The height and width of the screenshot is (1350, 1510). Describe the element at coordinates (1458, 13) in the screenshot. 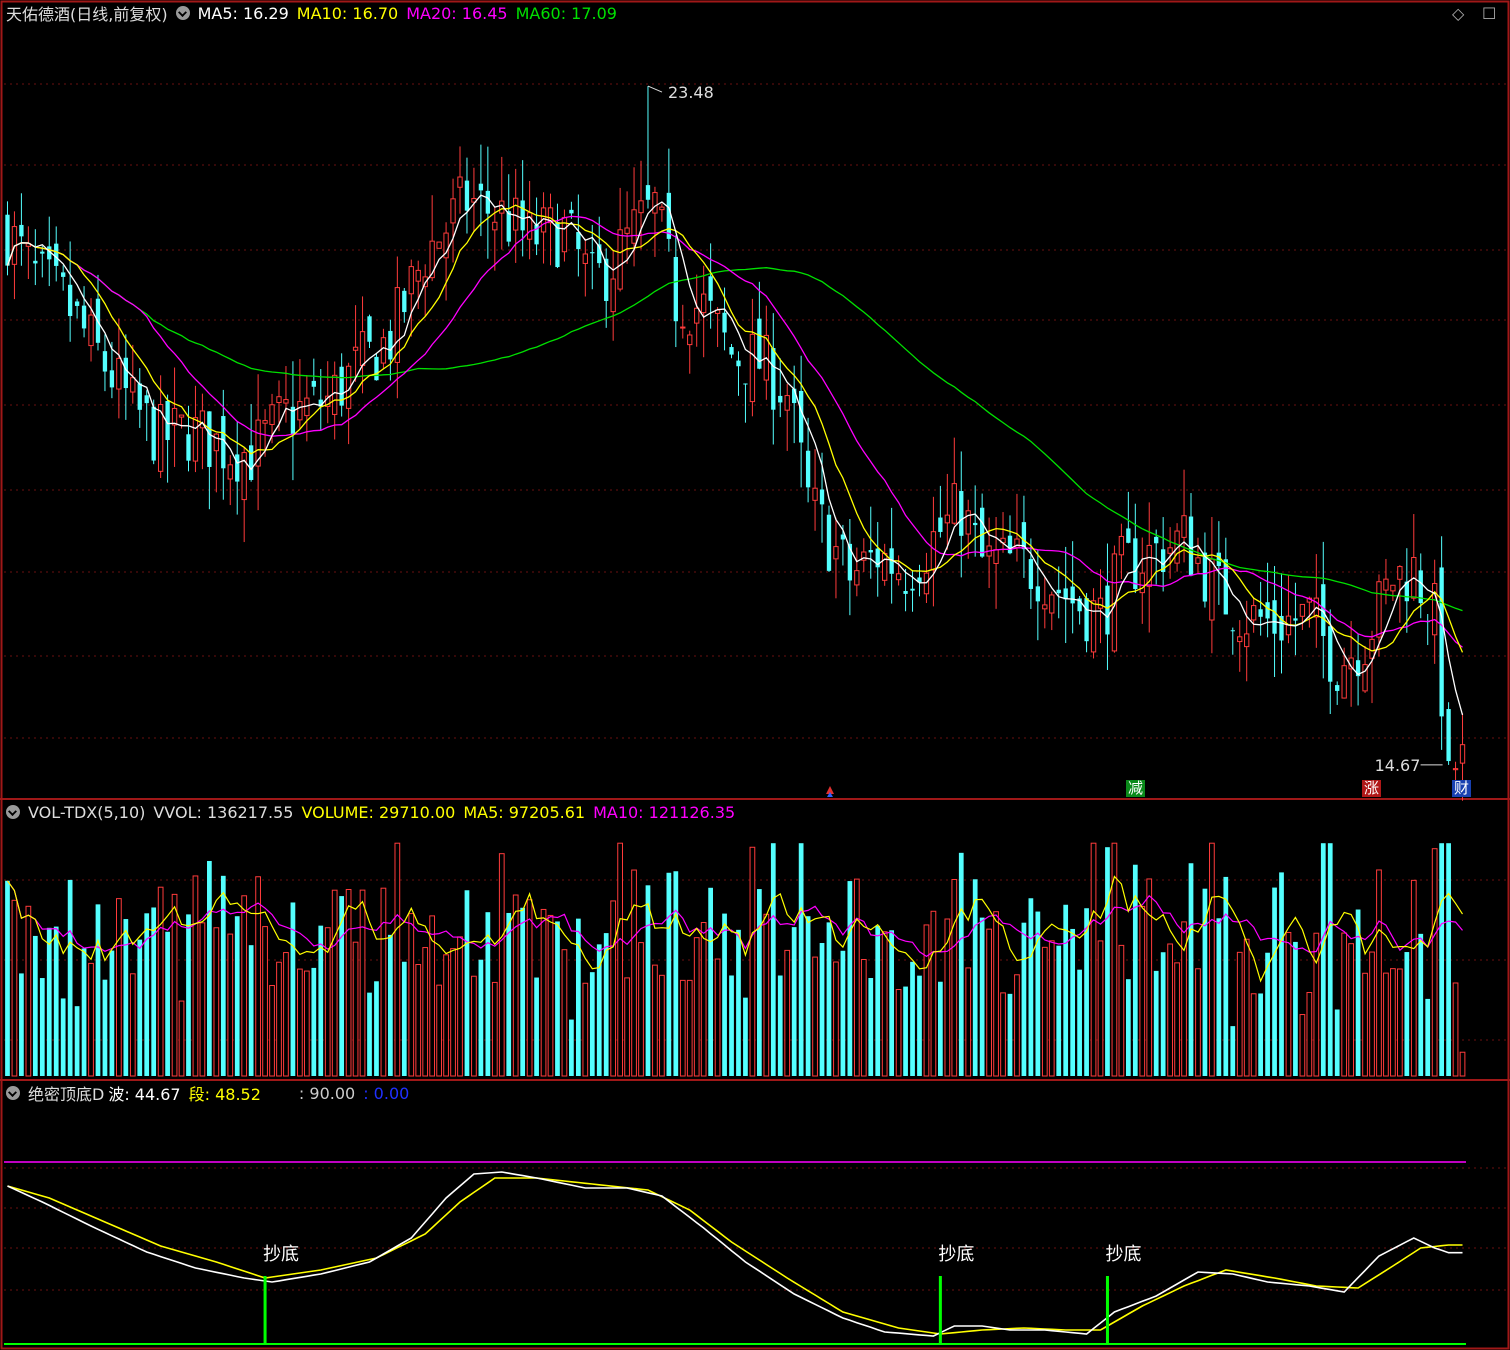

I see `diamond-icon: ◇` at that location.